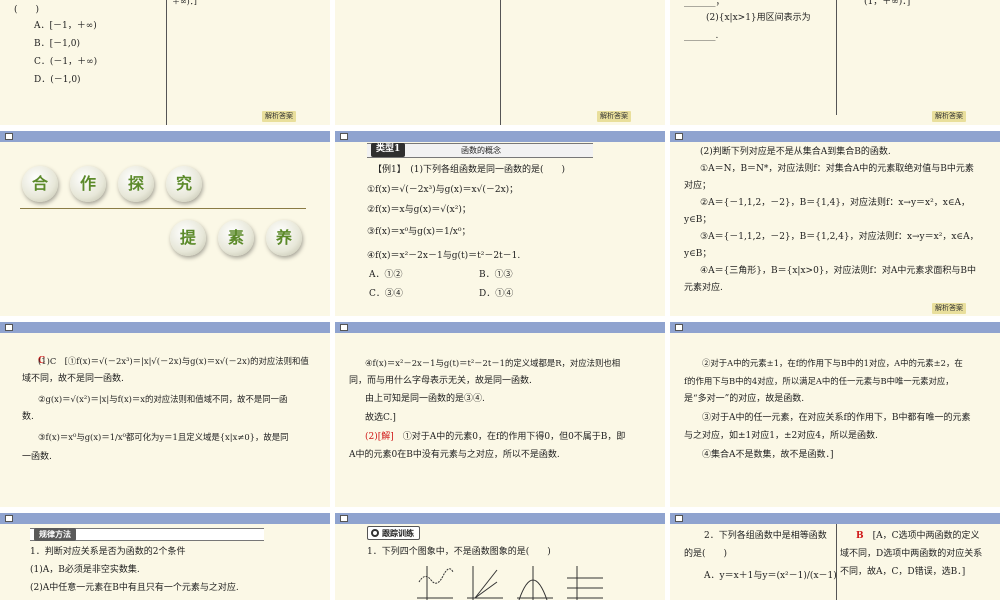 This screenshot has width=1000, height=600. Describe the element at coordinates (744, 399) in the screenshot. I see `solution-line: 是“多对一”的对应，故是函数.` at that location.